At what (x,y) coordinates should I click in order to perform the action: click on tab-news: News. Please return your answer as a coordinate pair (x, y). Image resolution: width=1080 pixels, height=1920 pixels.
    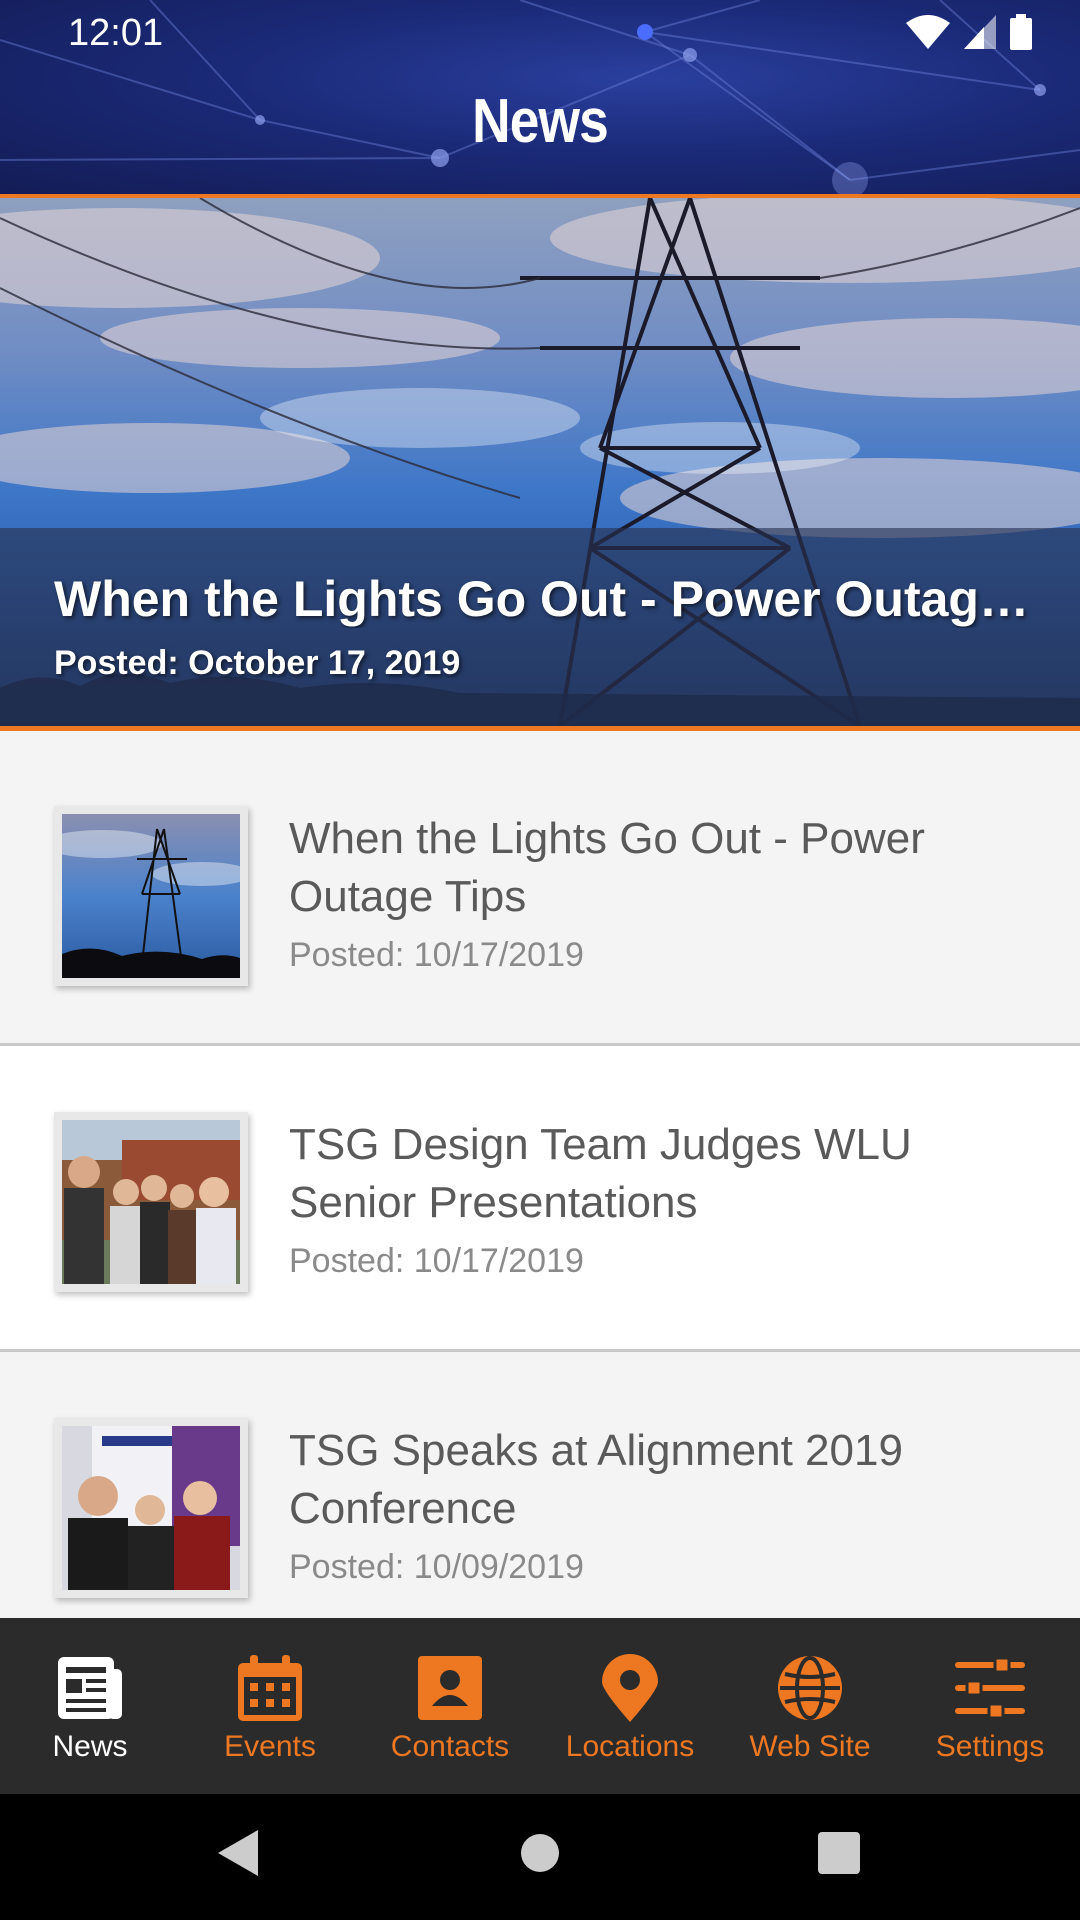
    Looking at the image, I should click on (90, 1706).